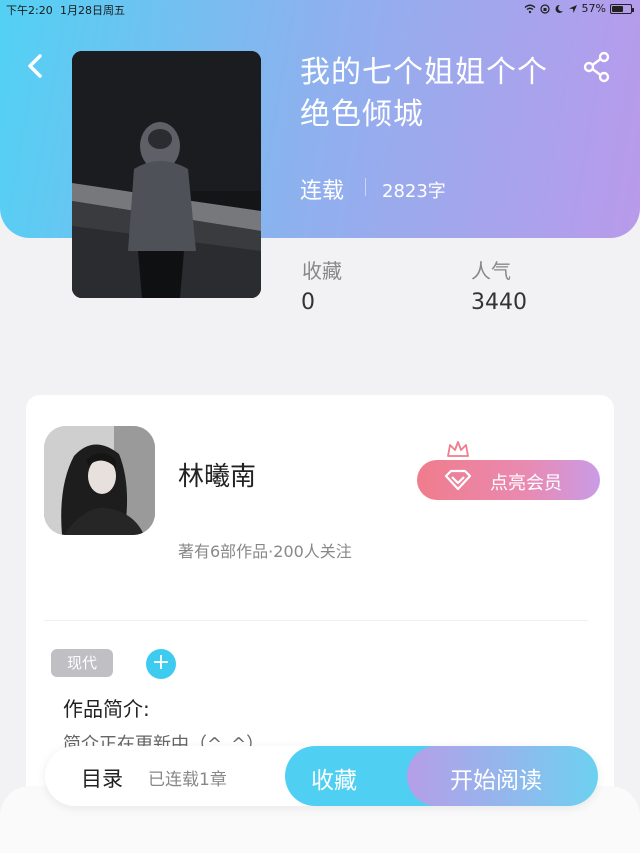 The width and height of the screenshot is (640, 853). Describe the element at coordinates (308, 302) in the screenshot. I see `favorites-count: 0` at that location.